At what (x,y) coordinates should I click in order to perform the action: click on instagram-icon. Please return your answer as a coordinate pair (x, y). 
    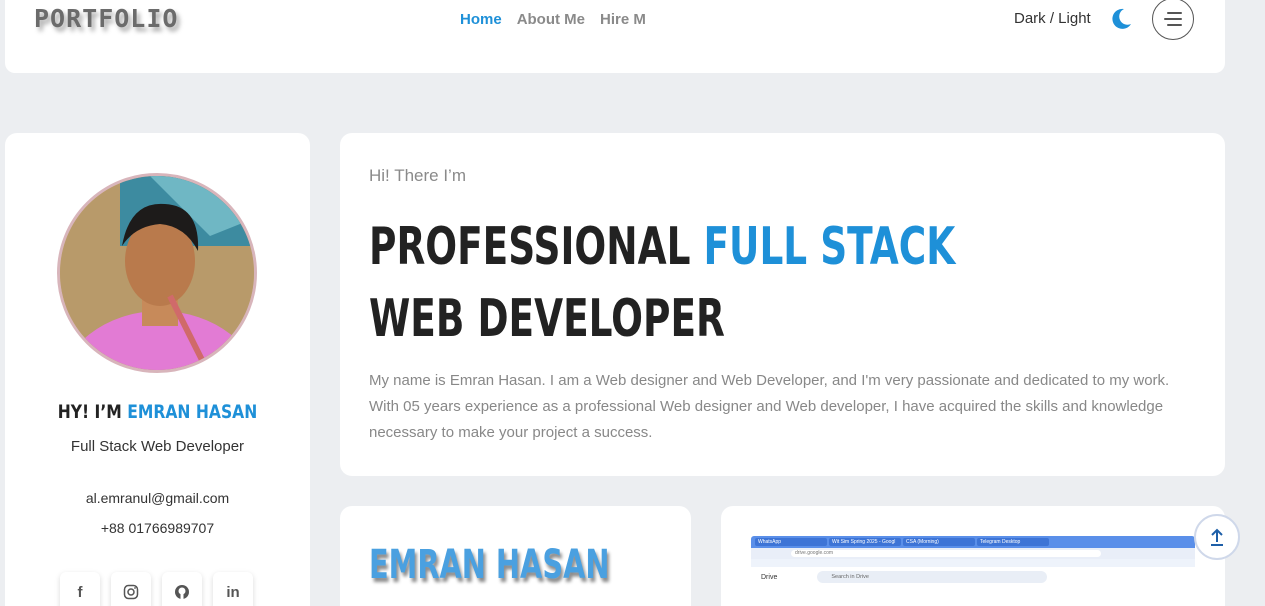
    Looking at the image, I should click on (131, 589).